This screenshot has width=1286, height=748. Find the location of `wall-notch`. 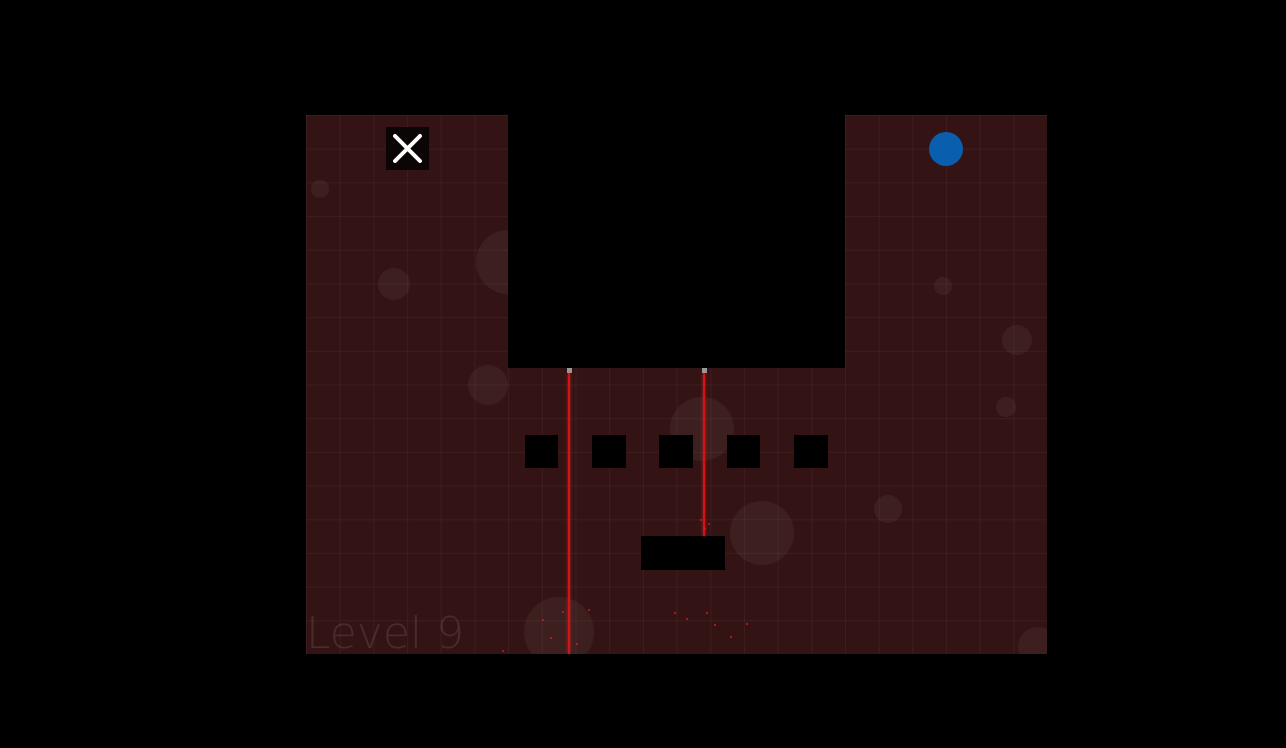

wall-notch is located at coordinates (676, 241).